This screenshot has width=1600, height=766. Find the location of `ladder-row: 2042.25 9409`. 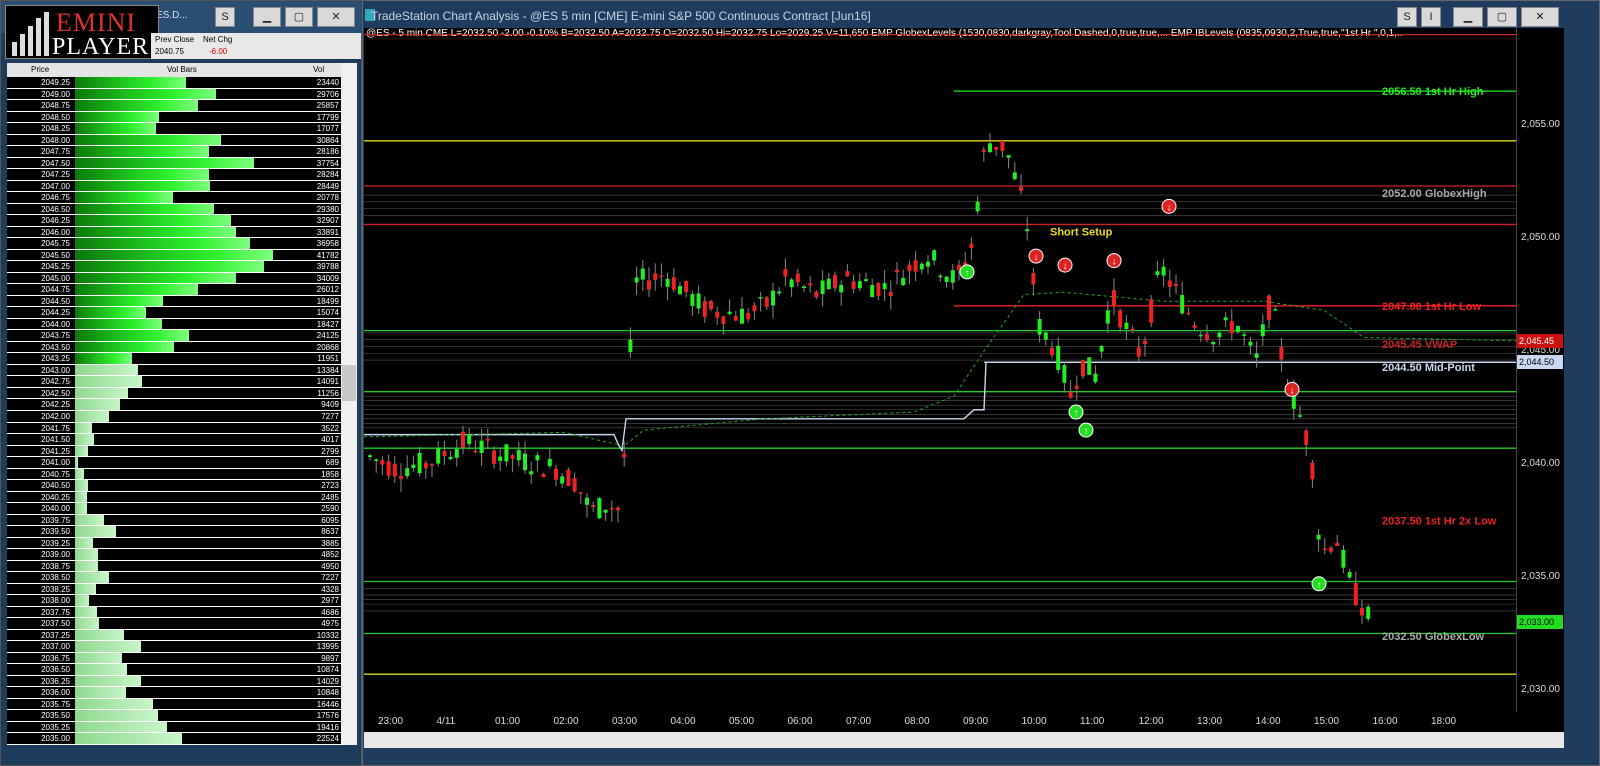

ladder-row: 2042.25 9409 is located at coordinates (174, 405).